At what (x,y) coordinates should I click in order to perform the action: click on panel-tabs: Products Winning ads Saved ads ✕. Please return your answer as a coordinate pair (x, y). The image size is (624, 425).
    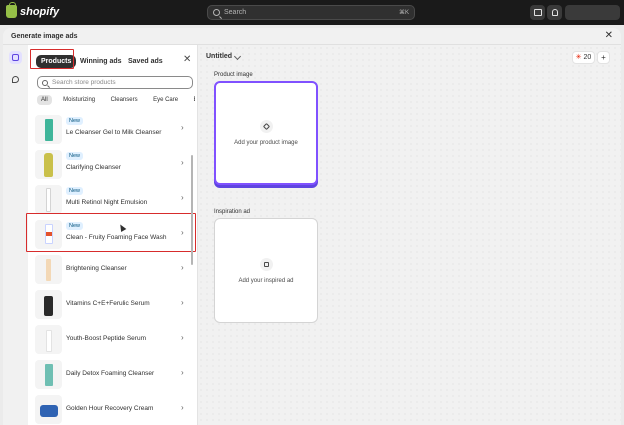
    Looking at the image, I should click on (113, 60).